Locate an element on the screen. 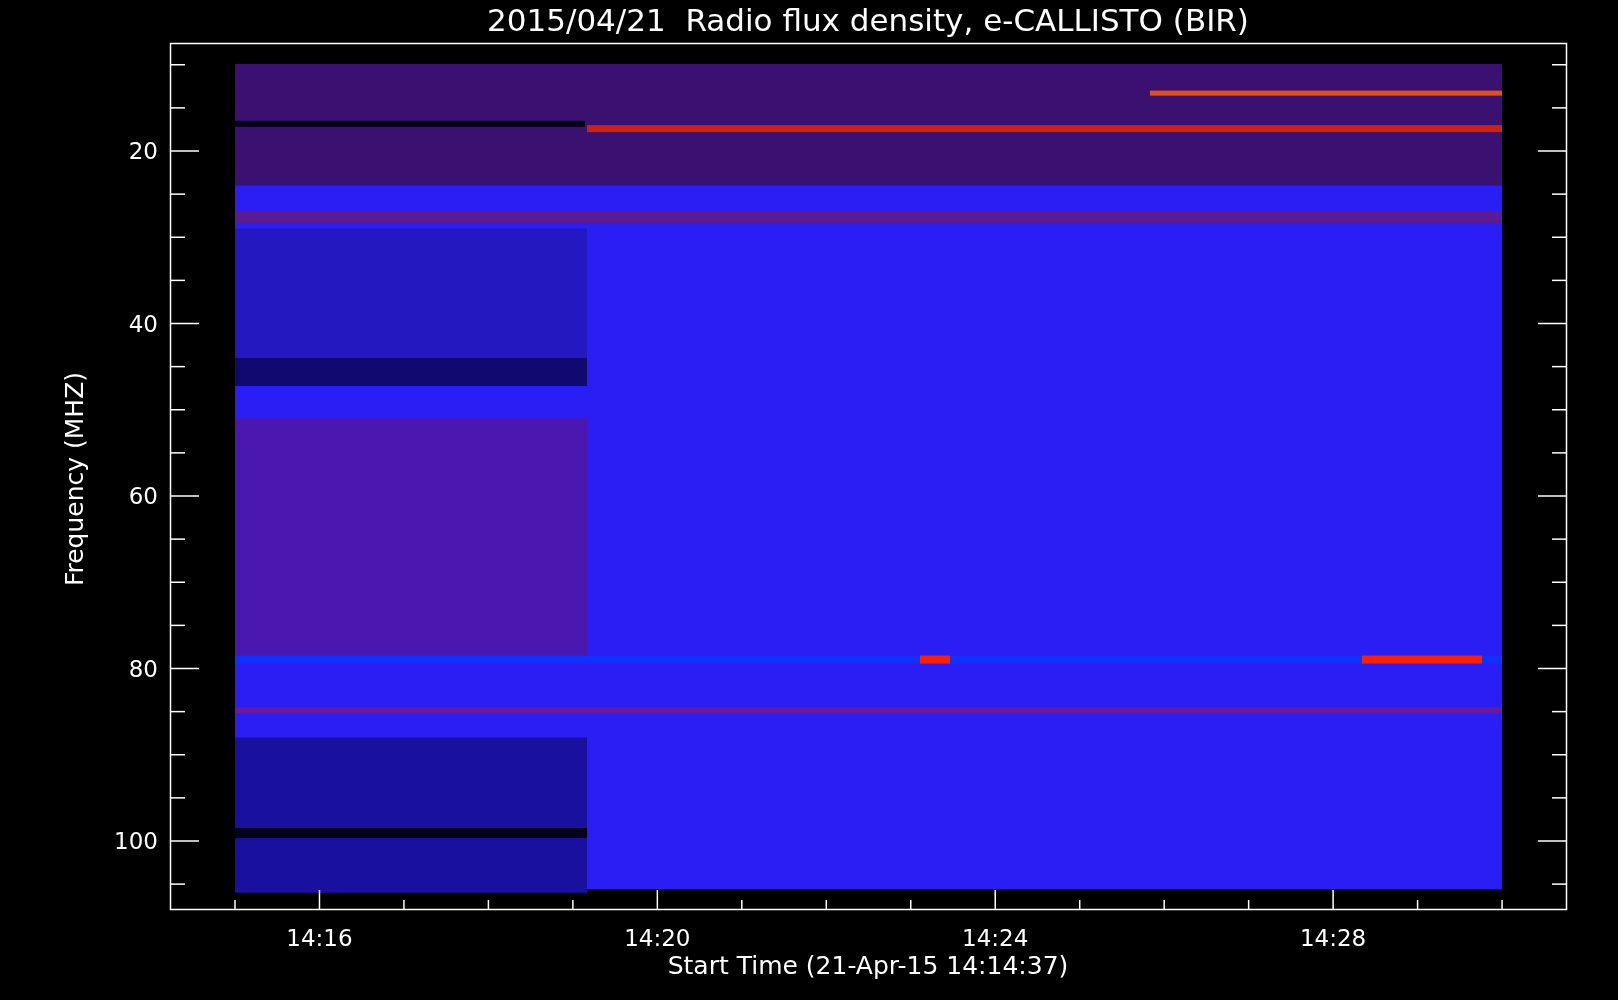  y-tick-label: 100 is located at coordinates (136, 841).